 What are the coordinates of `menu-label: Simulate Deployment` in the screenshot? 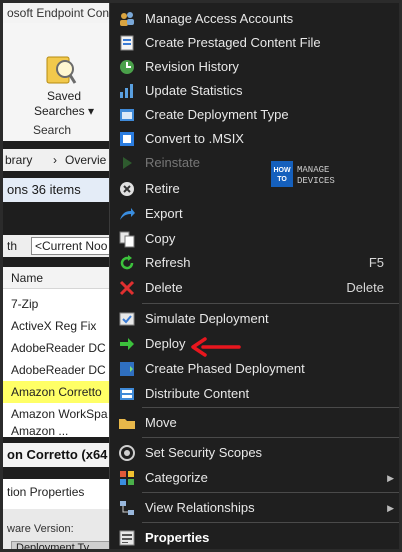 It's located at (207, 318).